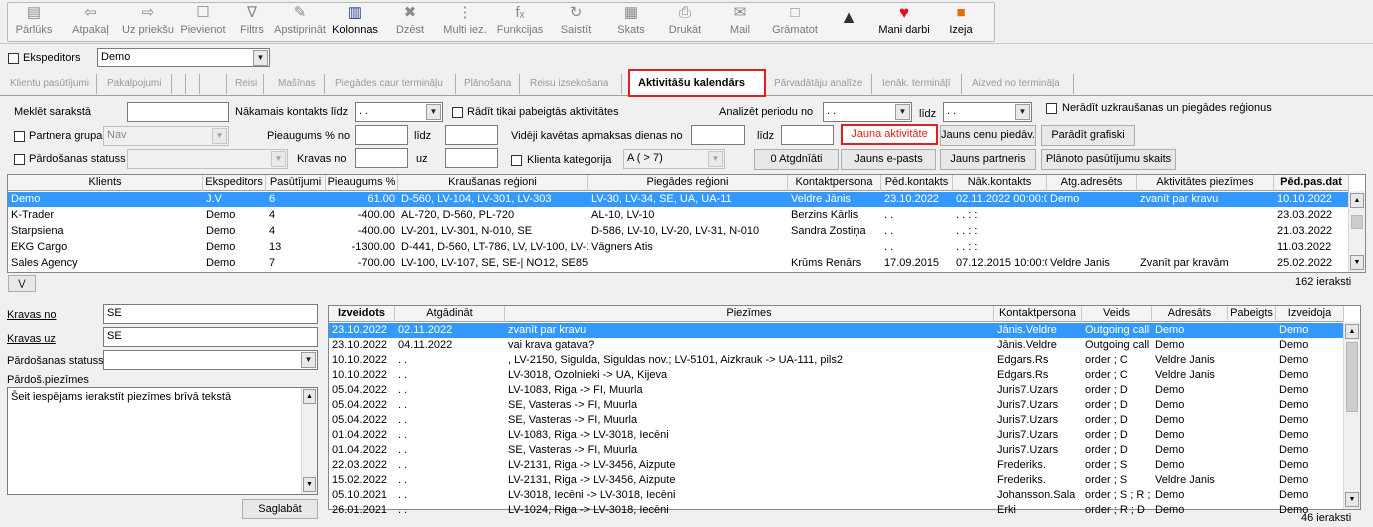  What do you see at coordinates (574, 84) in the screenshot?
I see `tab-reisu-izsekosana: Reisu izsekošana` at bounding box center [574, 84].